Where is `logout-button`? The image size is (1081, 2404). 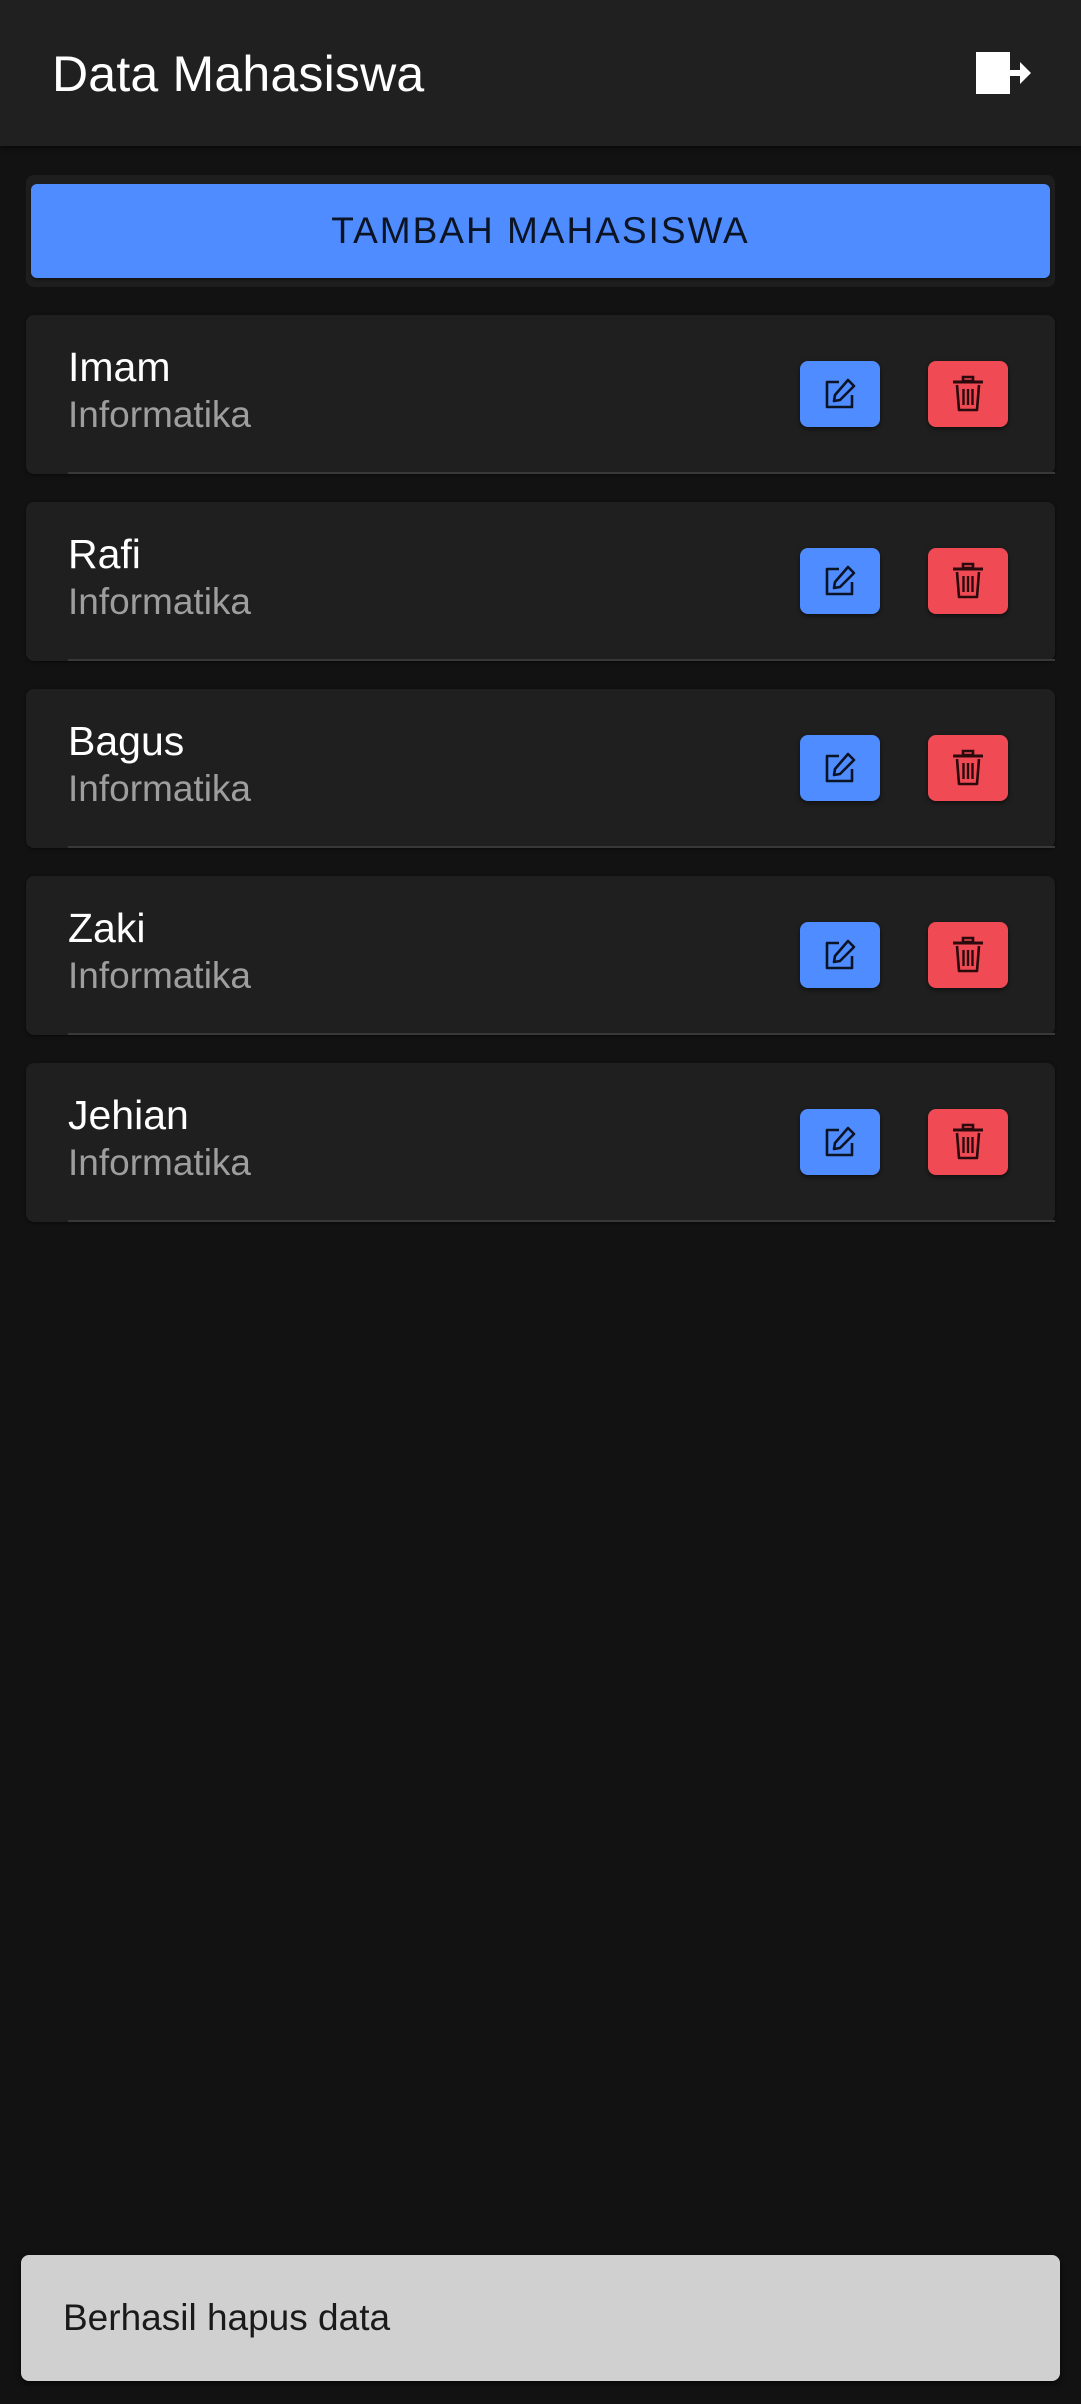
logout-button is located at coordinates (1003, 73).